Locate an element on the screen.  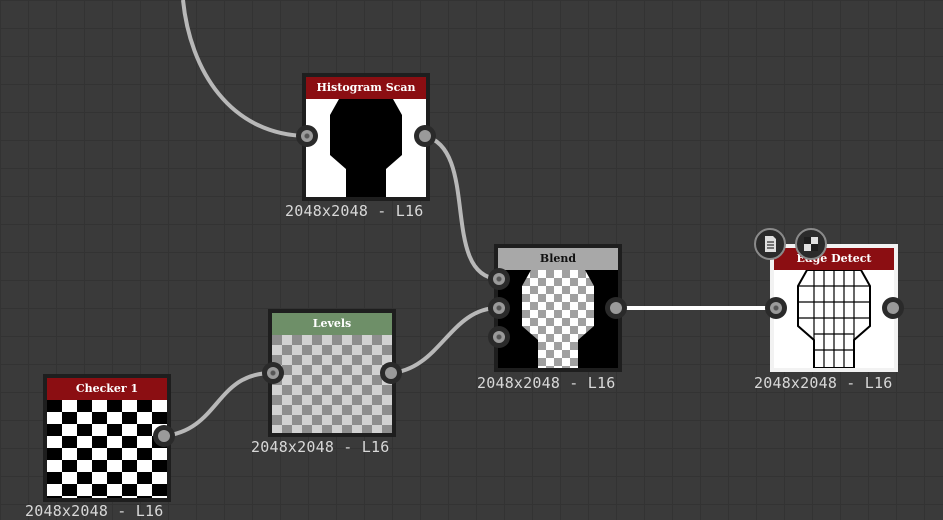
node-edge-detect: Edge Detect is located at coordinates (834, 308).